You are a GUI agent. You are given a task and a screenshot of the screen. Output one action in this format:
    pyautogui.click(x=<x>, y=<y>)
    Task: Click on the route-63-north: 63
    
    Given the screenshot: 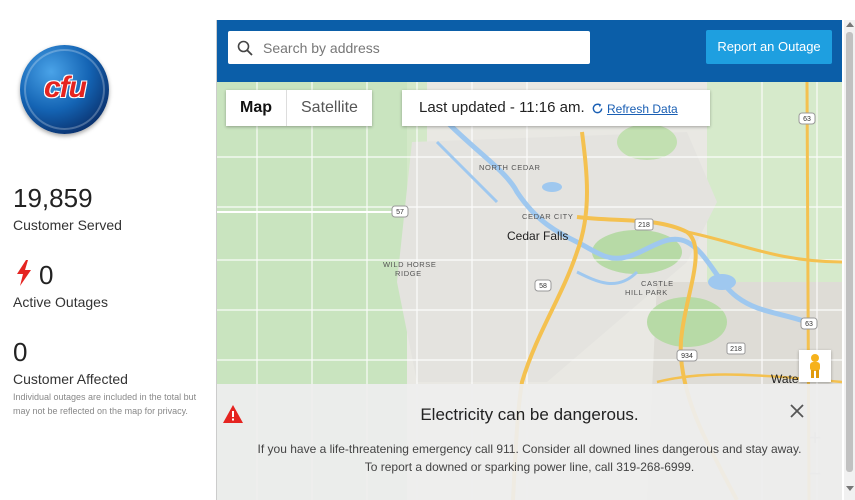 What is the action you would take?
    pyautogui.click(x=807, y=119)
    